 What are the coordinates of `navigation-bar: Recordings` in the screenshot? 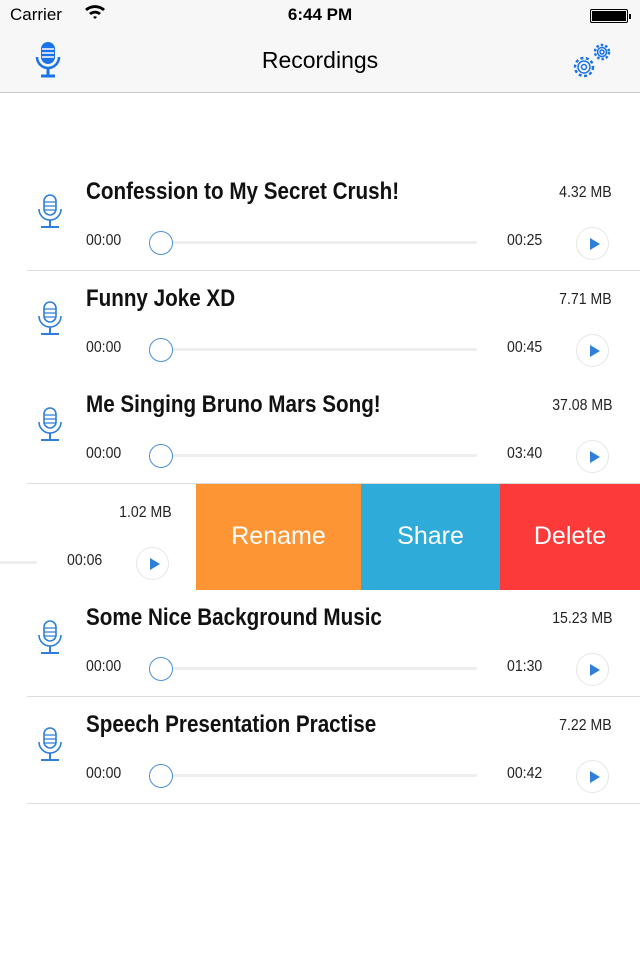 It's located at (320, 61).